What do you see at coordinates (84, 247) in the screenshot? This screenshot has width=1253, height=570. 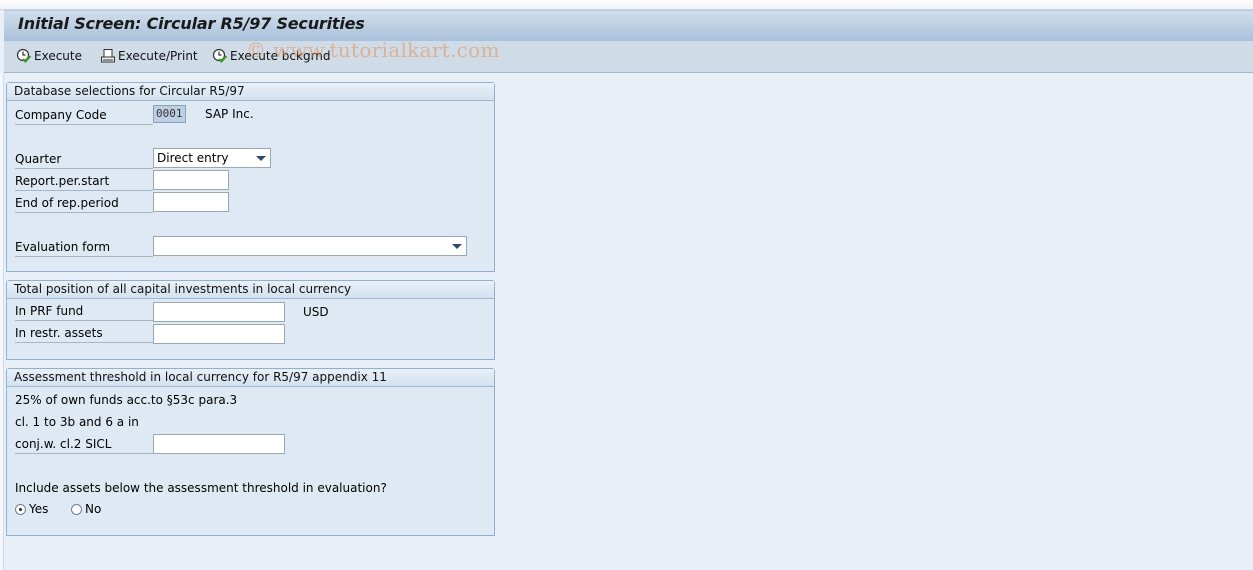 I see `evaluation-form-label: Evaluation form` at bounding box center [84, 247].